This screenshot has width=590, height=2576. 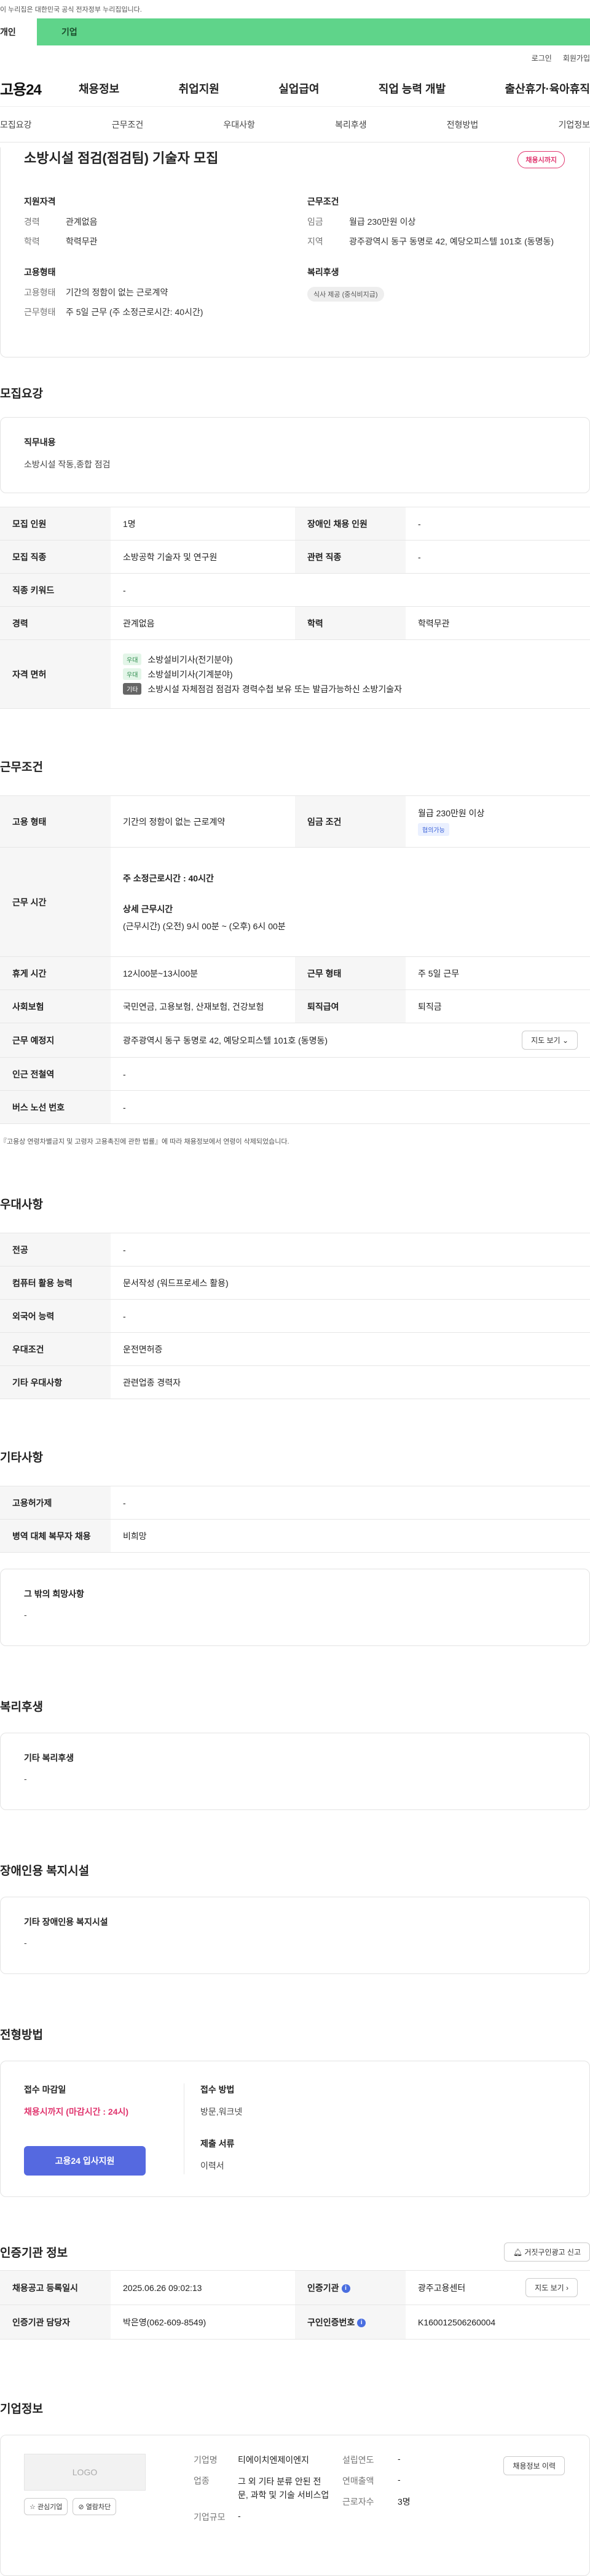 What do you see at coordinates (315, 222) in the screenshot?
I see `wage-label: 임금` at bounding box center [315, 222].